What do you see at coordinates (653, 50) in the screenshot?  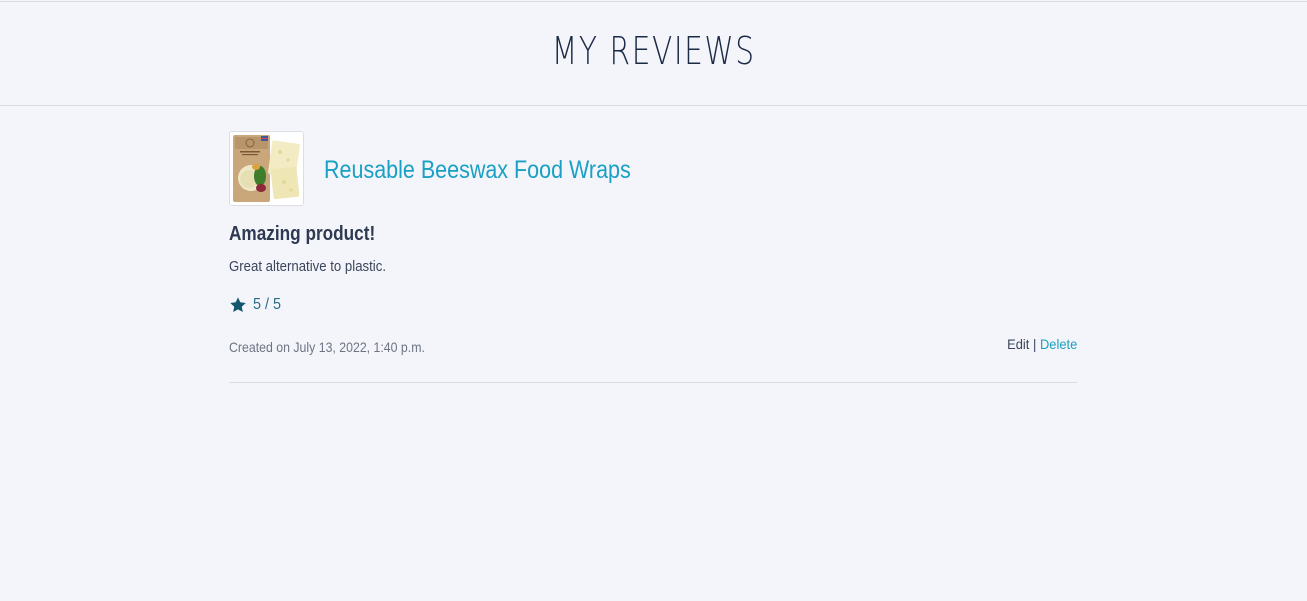 I see `page-title: MY REVIEWS` at bounding box center [653, 50].